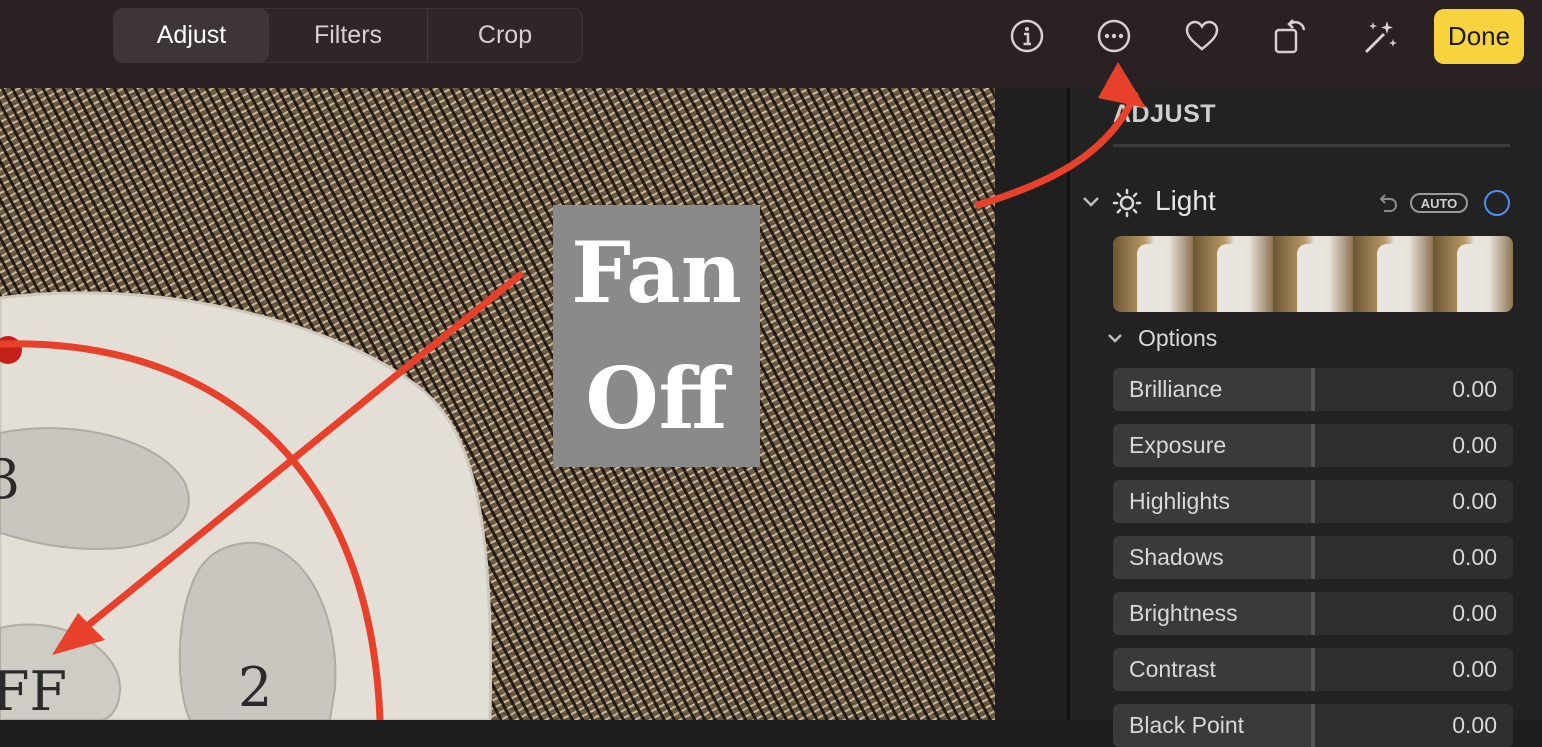 This screenshot has width=1542, height=747. I want to click on undo-icon, so click(1387, 202).